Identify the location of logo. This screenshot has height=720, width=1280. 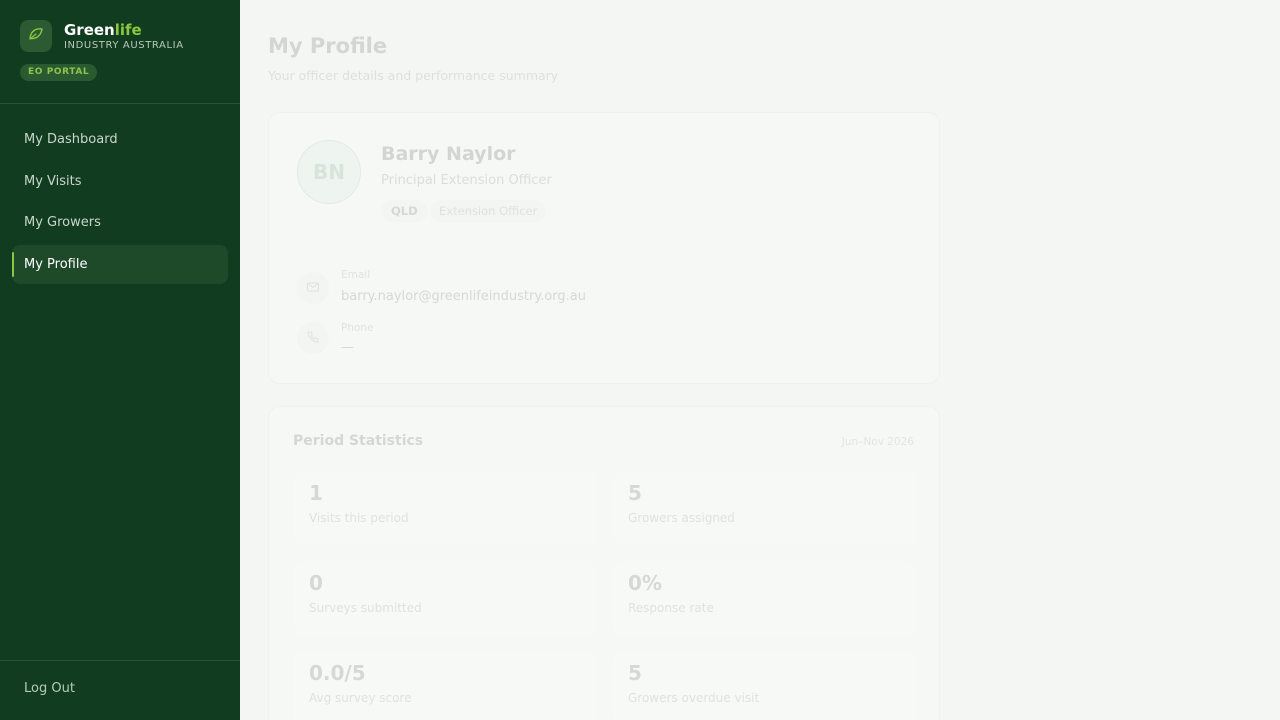
(36, 36).